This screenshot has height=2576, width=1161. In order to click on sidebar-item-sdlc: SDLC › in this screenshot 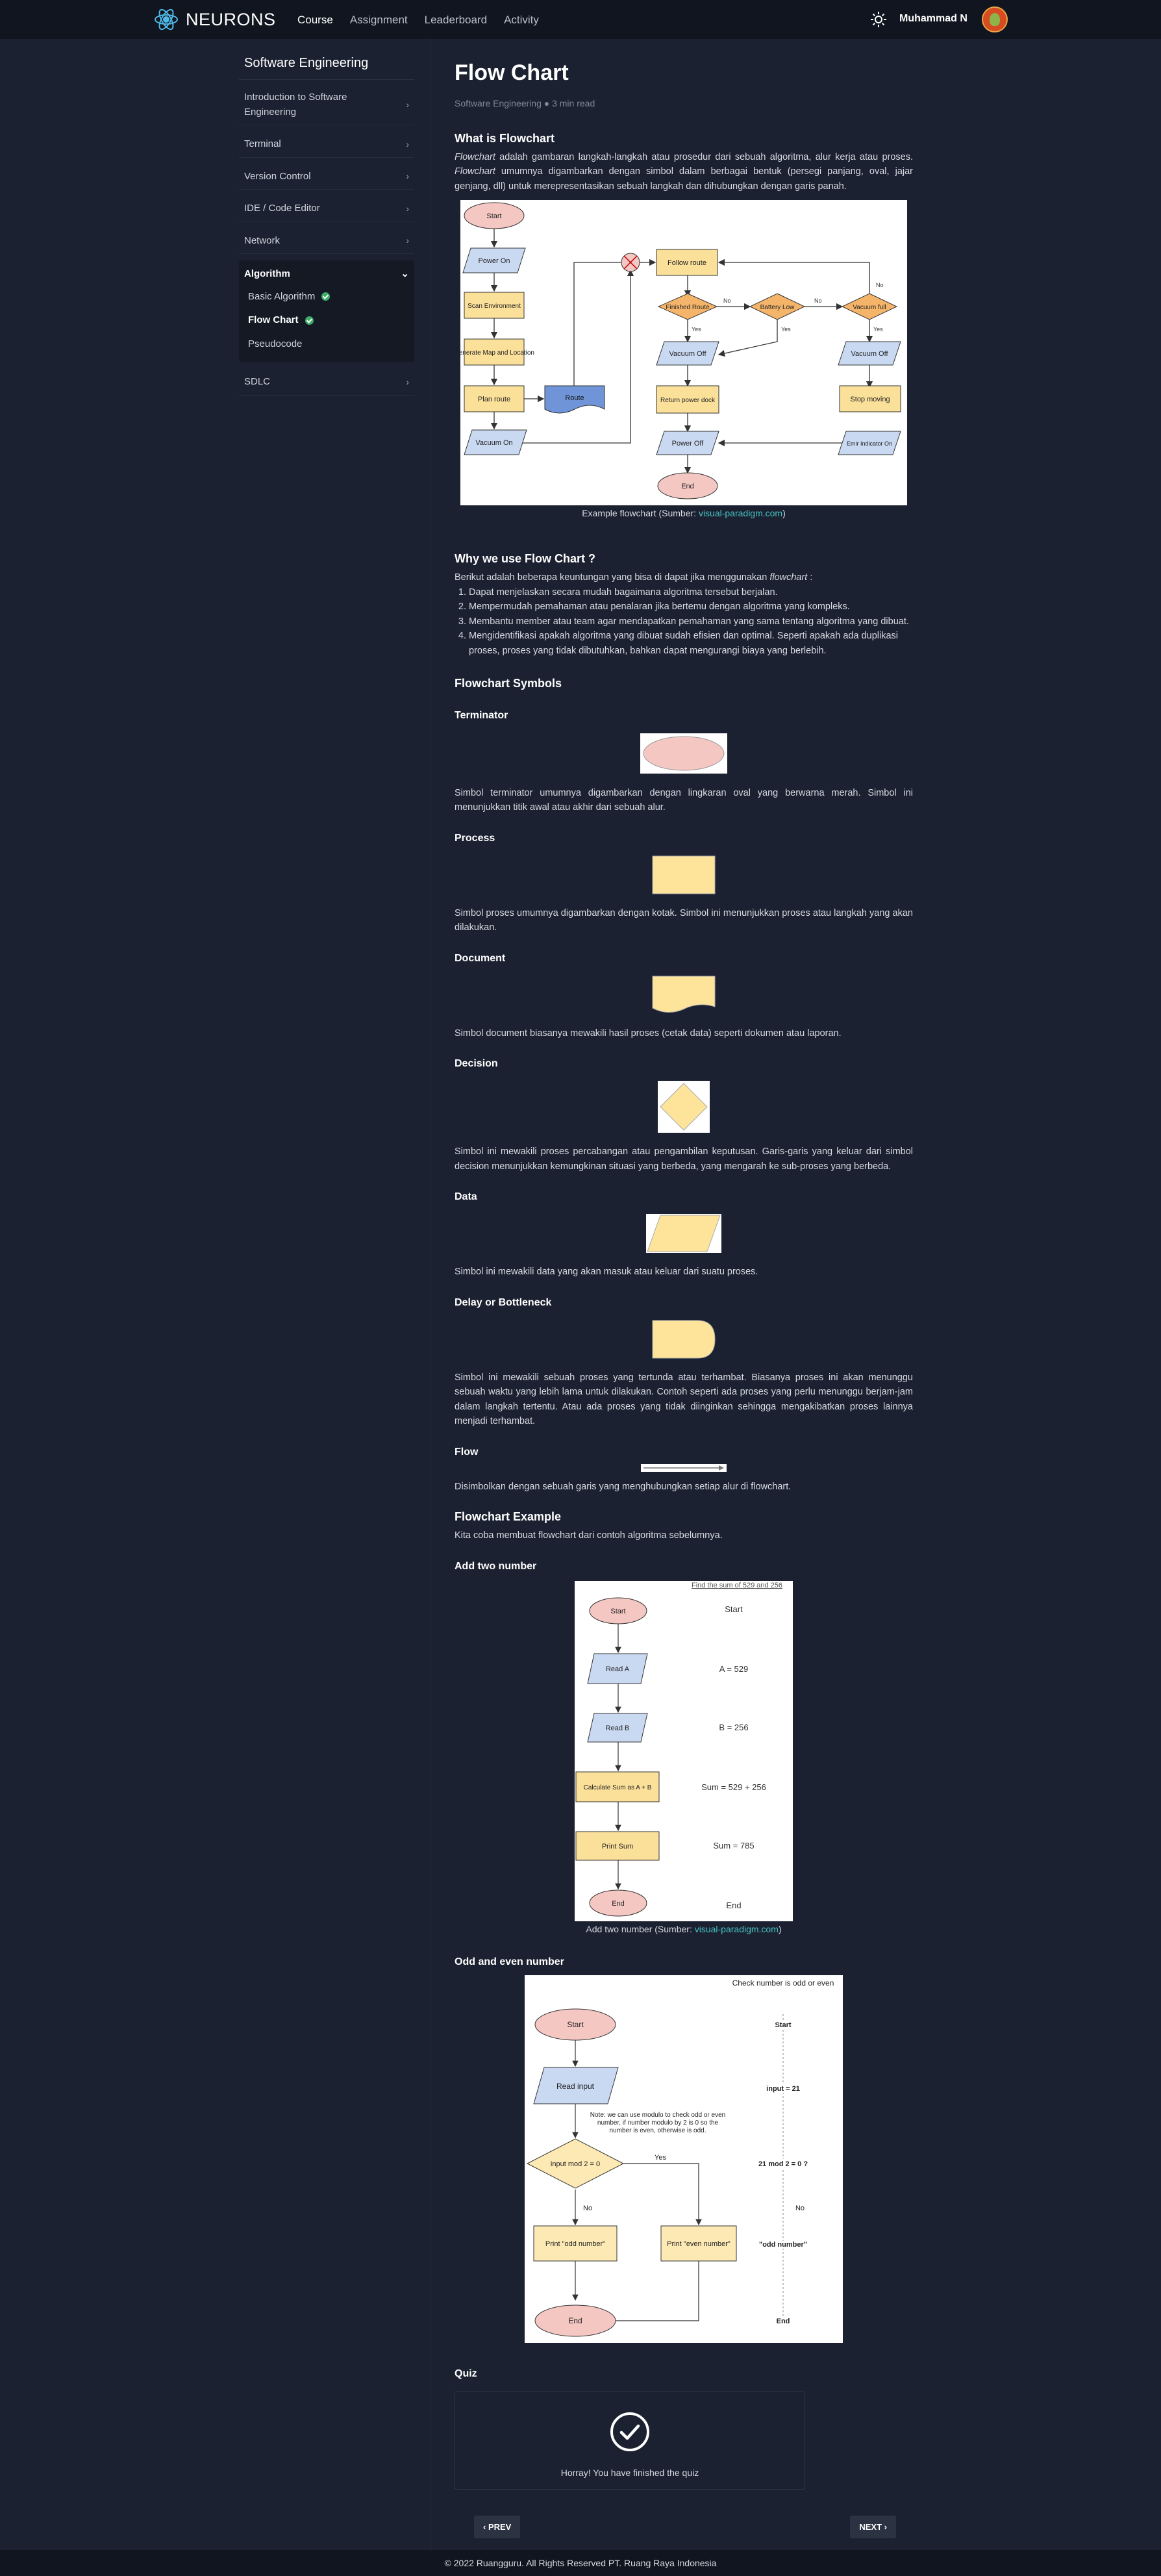, I will do `click(326, 383)`.